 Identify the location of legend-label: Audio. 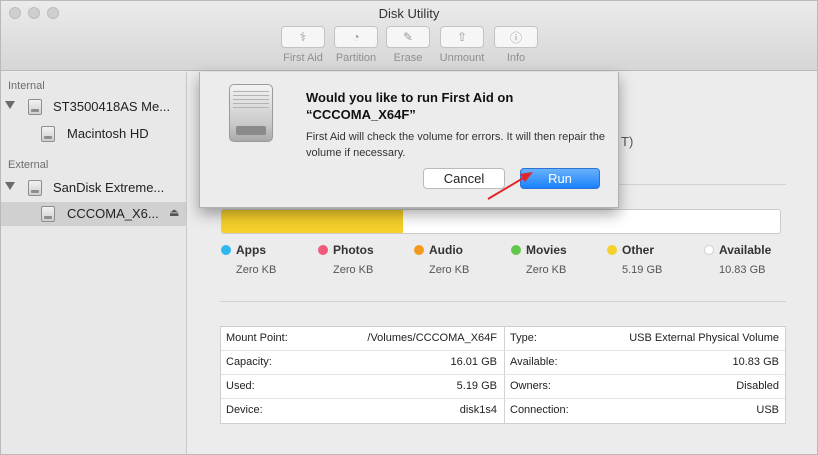
(446, 250).